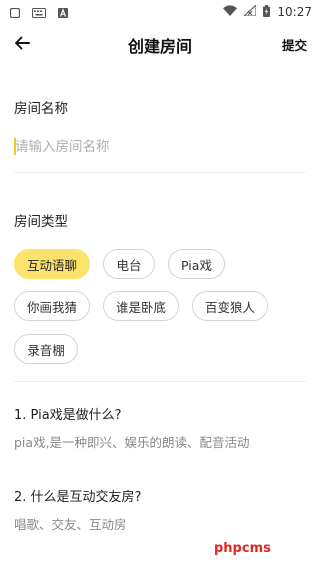  Describe the element at coordinates (63, 12) in the screenshot. I see `font-a-icon` at that location.